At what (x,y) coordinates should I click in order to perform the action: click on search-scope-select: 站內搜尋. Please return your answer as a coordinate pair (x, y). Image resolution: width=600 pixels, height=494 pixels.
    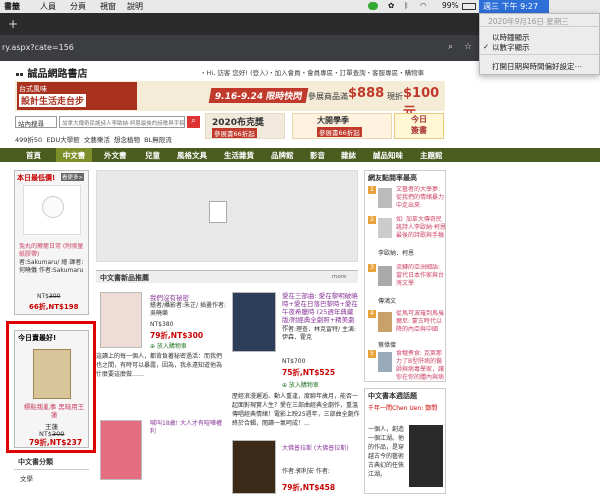
    Looking at the image, I should click on (36, 122).